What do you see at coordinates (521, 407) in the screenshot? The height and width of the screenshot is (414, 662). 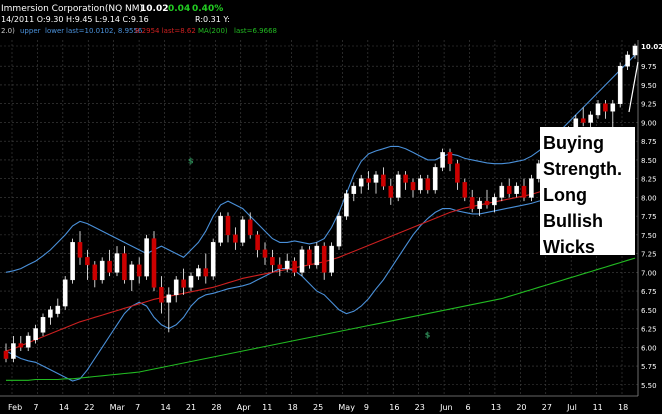 I see `x-tick-label: 20` at bounding box center [521, 407].